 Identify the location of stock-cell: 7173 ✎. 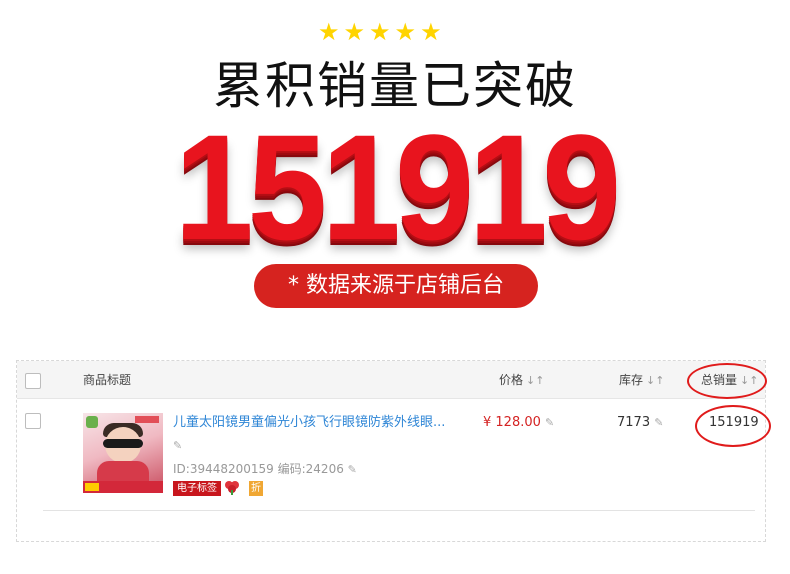
(640, 422).